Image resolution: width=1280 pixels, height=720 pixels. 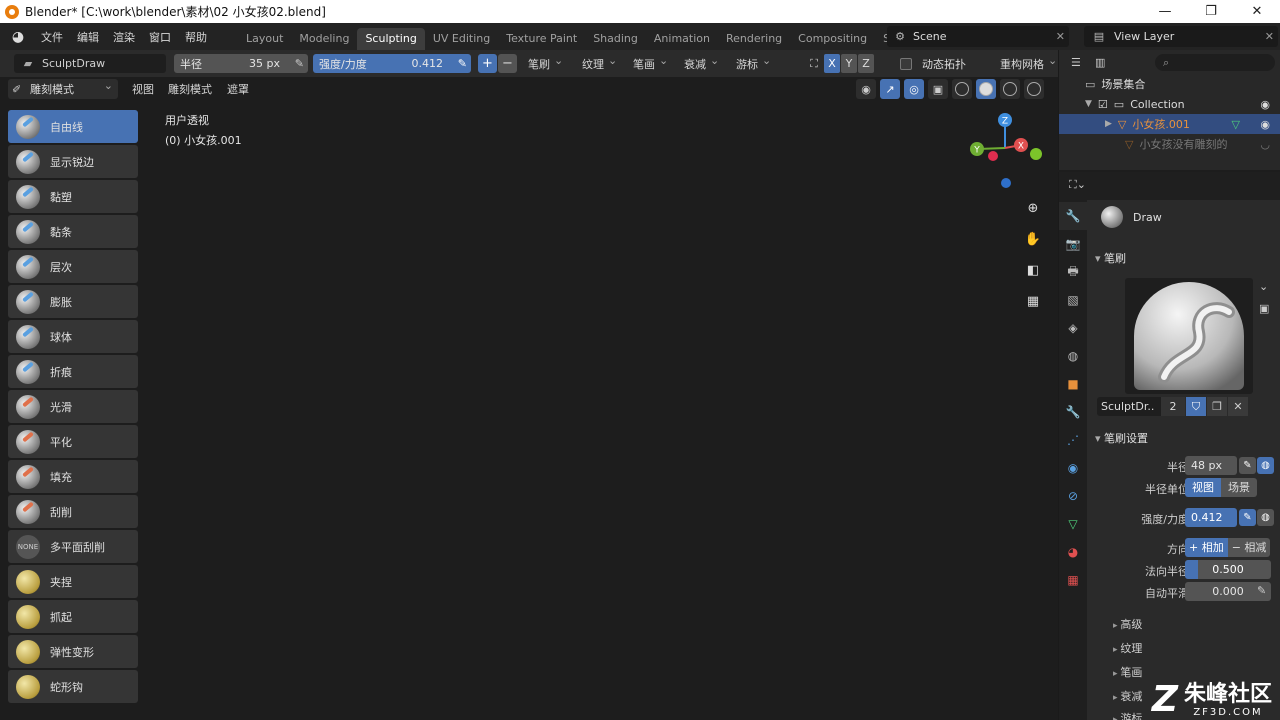 What do you see at coordinates (1165, 11) in the screenshot?
I see `minimize-button: —` at bounding box center [1165, 11].